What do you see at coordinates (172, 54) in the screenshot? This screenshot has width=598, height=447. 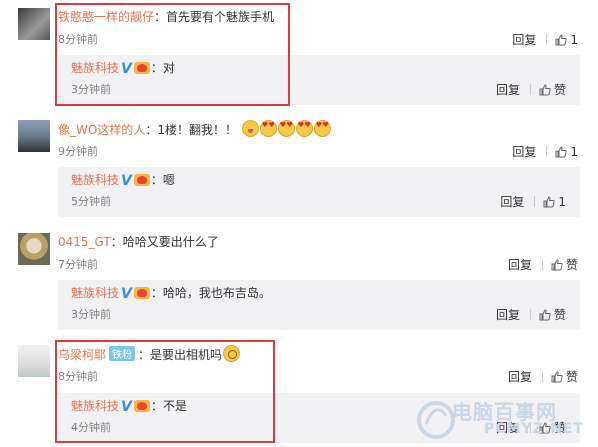 I see `highlight-box-top` at bounding box center [172, 54].